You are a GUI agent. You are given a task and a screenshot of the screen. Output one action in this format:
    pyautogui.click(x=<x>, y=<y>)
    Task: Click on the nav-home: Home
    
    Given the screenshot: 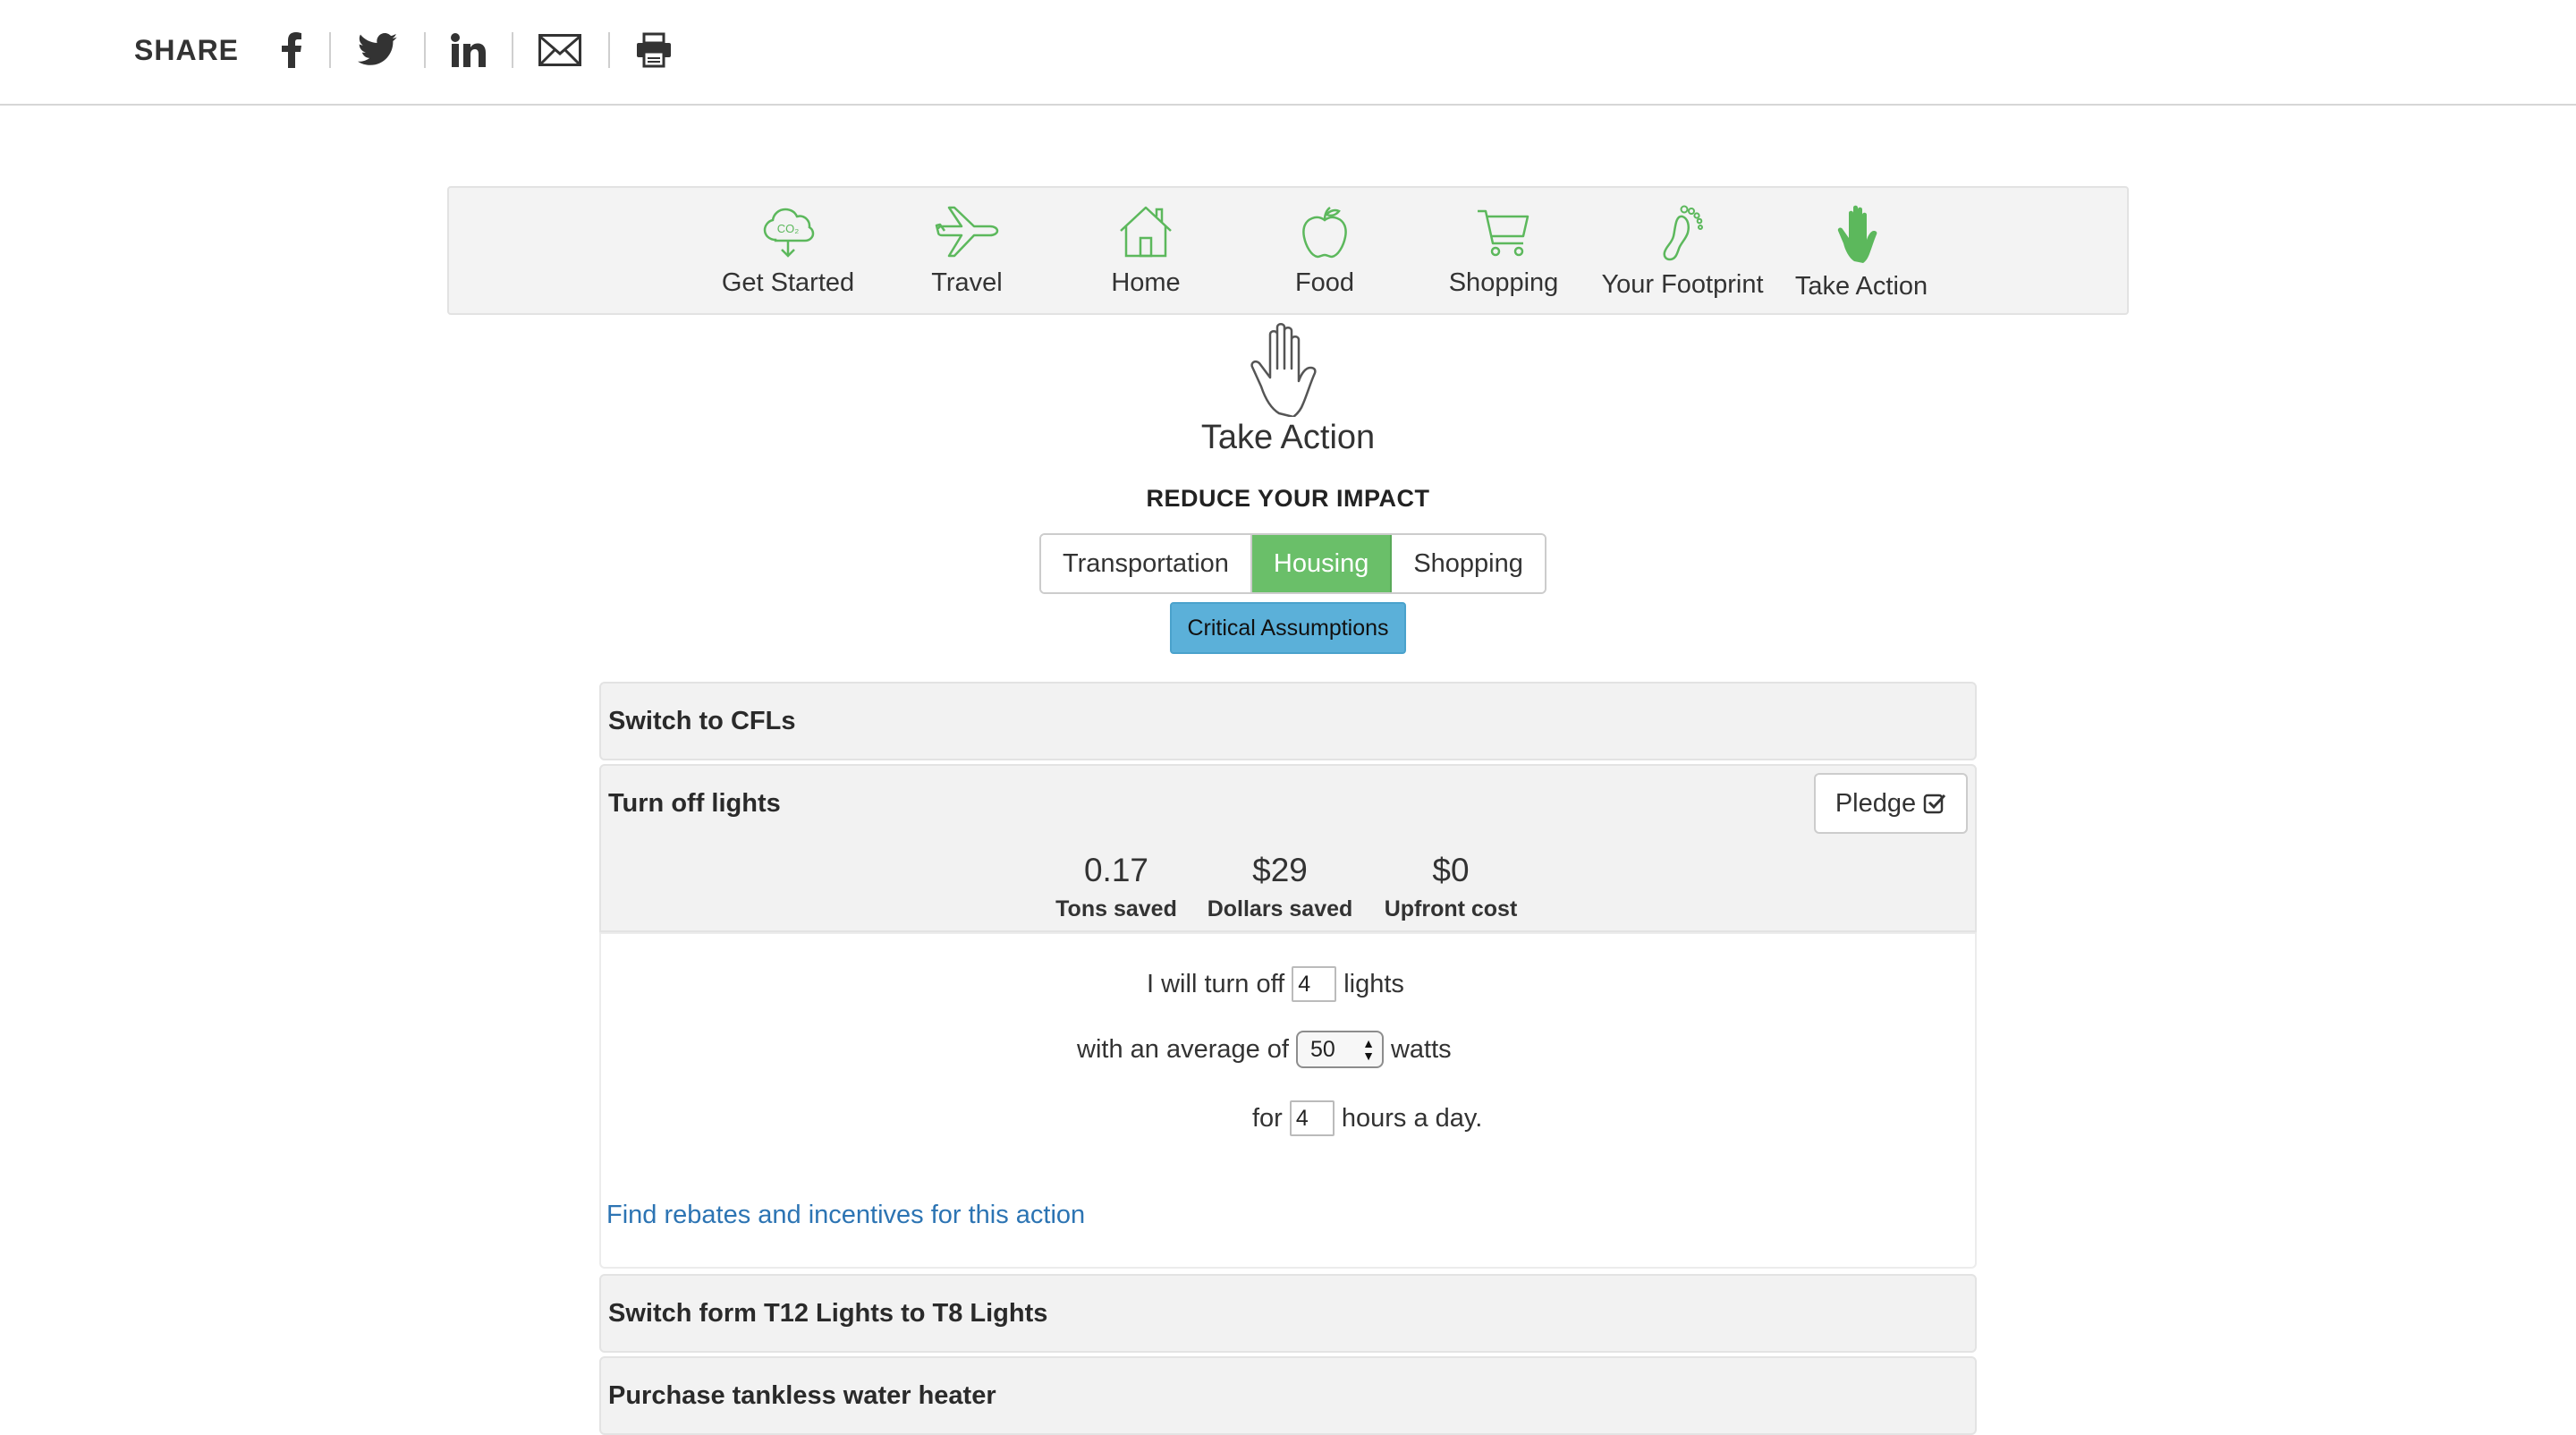 What is the action you would take?
    pyautogui.click(x=1145, y=257)
    